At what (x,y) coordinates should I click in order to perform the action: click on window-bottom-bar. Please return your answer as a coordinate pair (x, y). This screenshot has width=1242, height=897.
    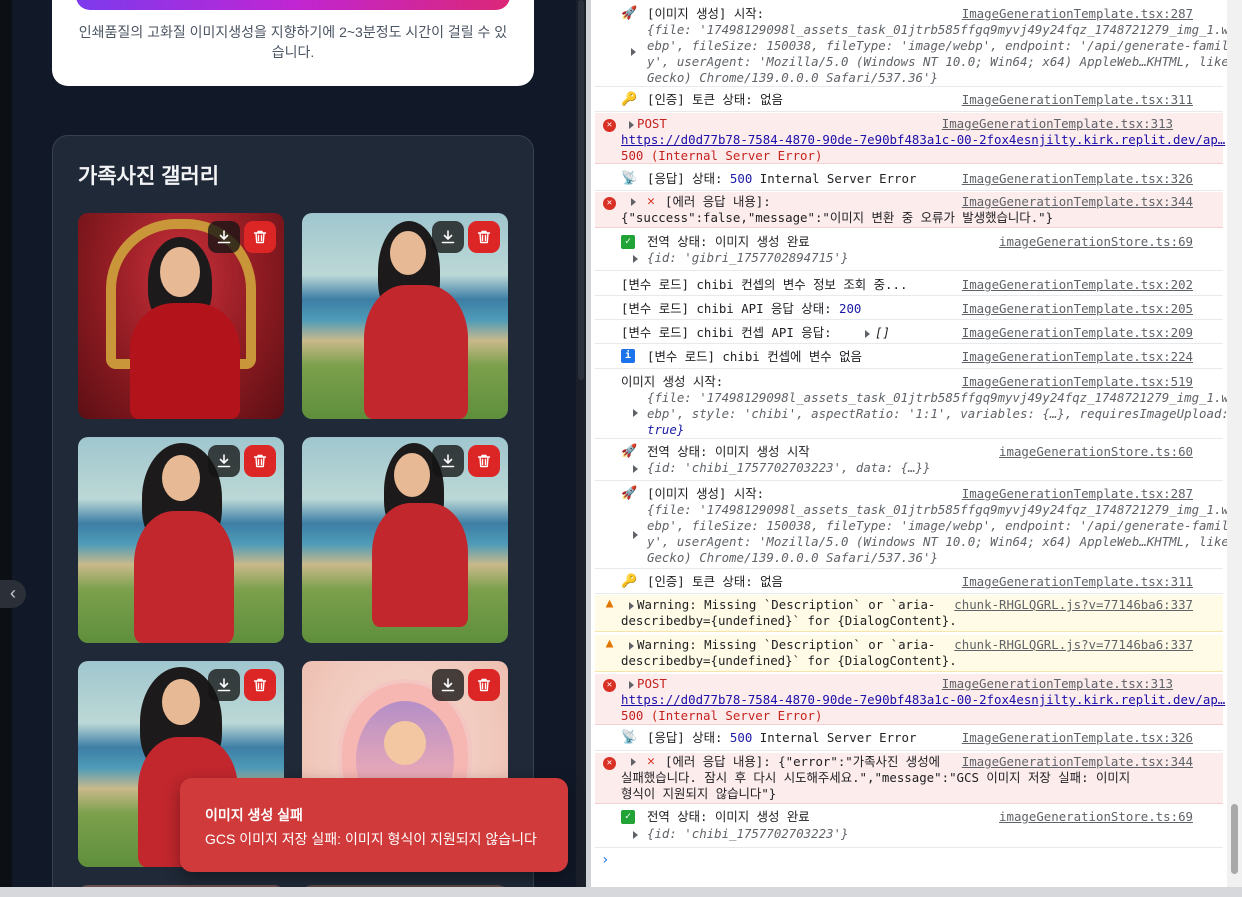
    Looking at the image, I should click on (621, 892).